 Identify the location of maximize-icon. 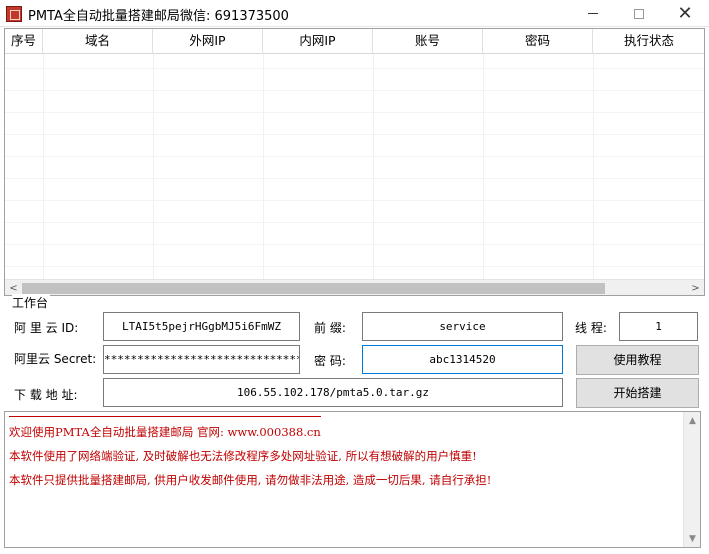
(639, 13).